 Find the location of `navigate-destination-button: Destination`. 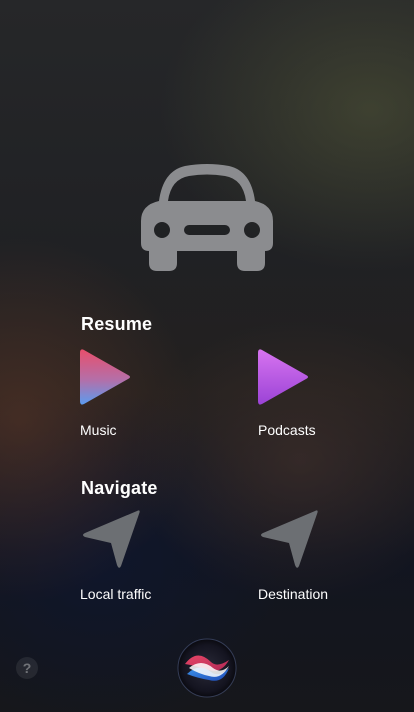

navigate-destination-button: Destination is located at coordinates (328, 563).